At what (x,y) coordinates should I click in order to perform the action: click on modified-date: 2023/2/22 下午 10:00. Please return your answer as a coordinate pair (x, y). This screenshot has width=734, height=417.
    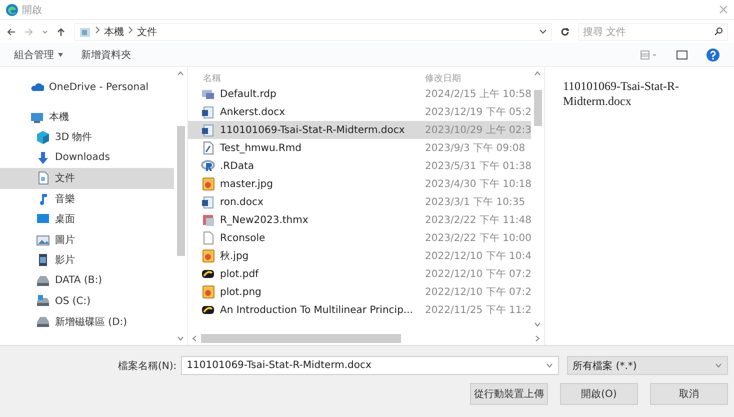
    Looking at the image, I should click on (478, 238).